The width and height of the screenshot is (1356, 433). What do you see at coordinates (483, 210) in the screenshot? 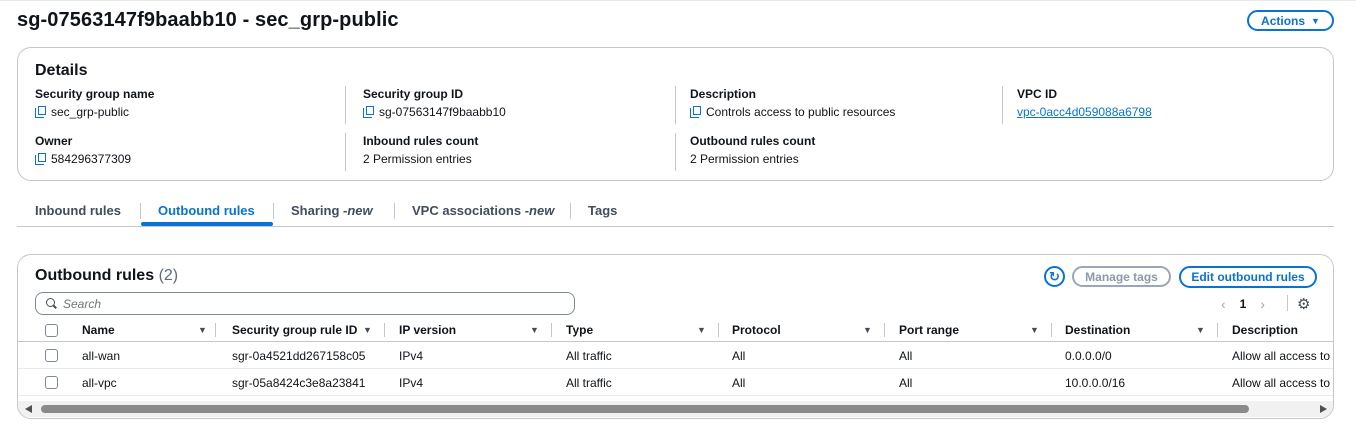
I see `tab-vpc-associations: VPC associations - new` at bounding box center [483, 210].